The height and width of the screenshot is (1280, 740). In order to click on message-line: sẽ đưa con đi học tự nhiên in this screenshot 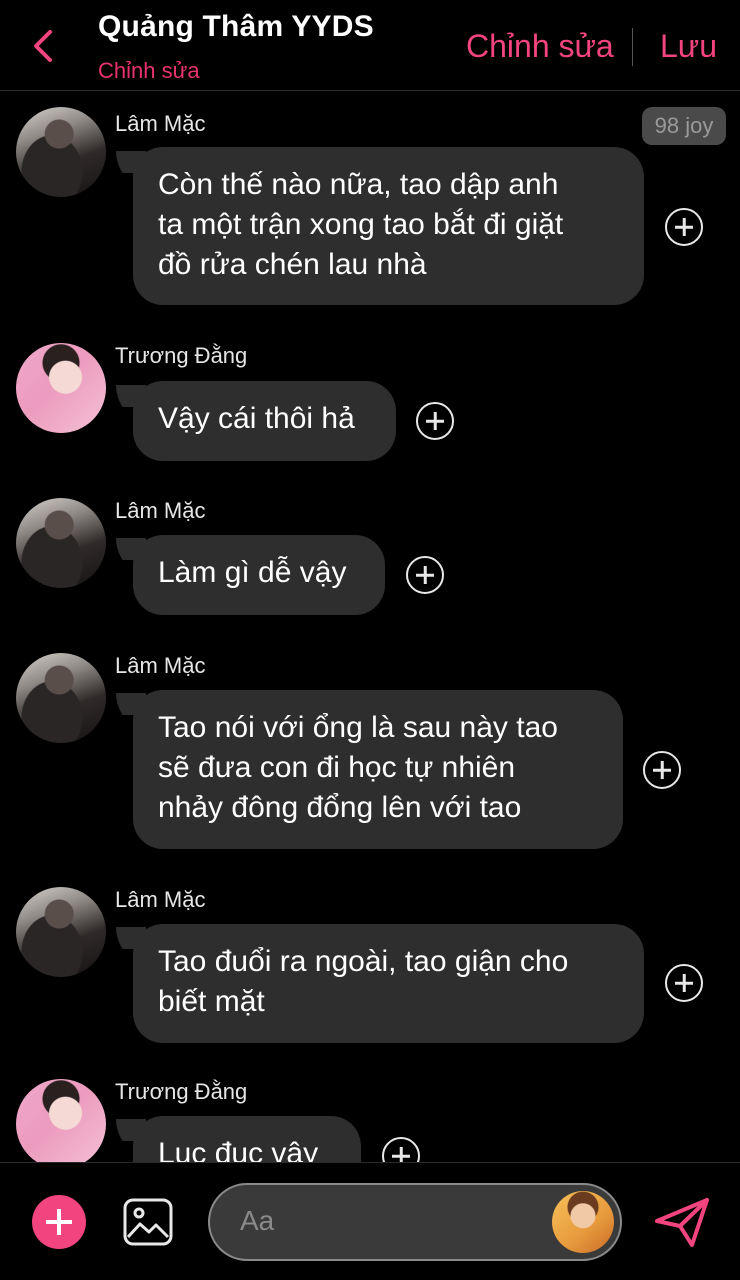, I will do `click(337, 767)`.